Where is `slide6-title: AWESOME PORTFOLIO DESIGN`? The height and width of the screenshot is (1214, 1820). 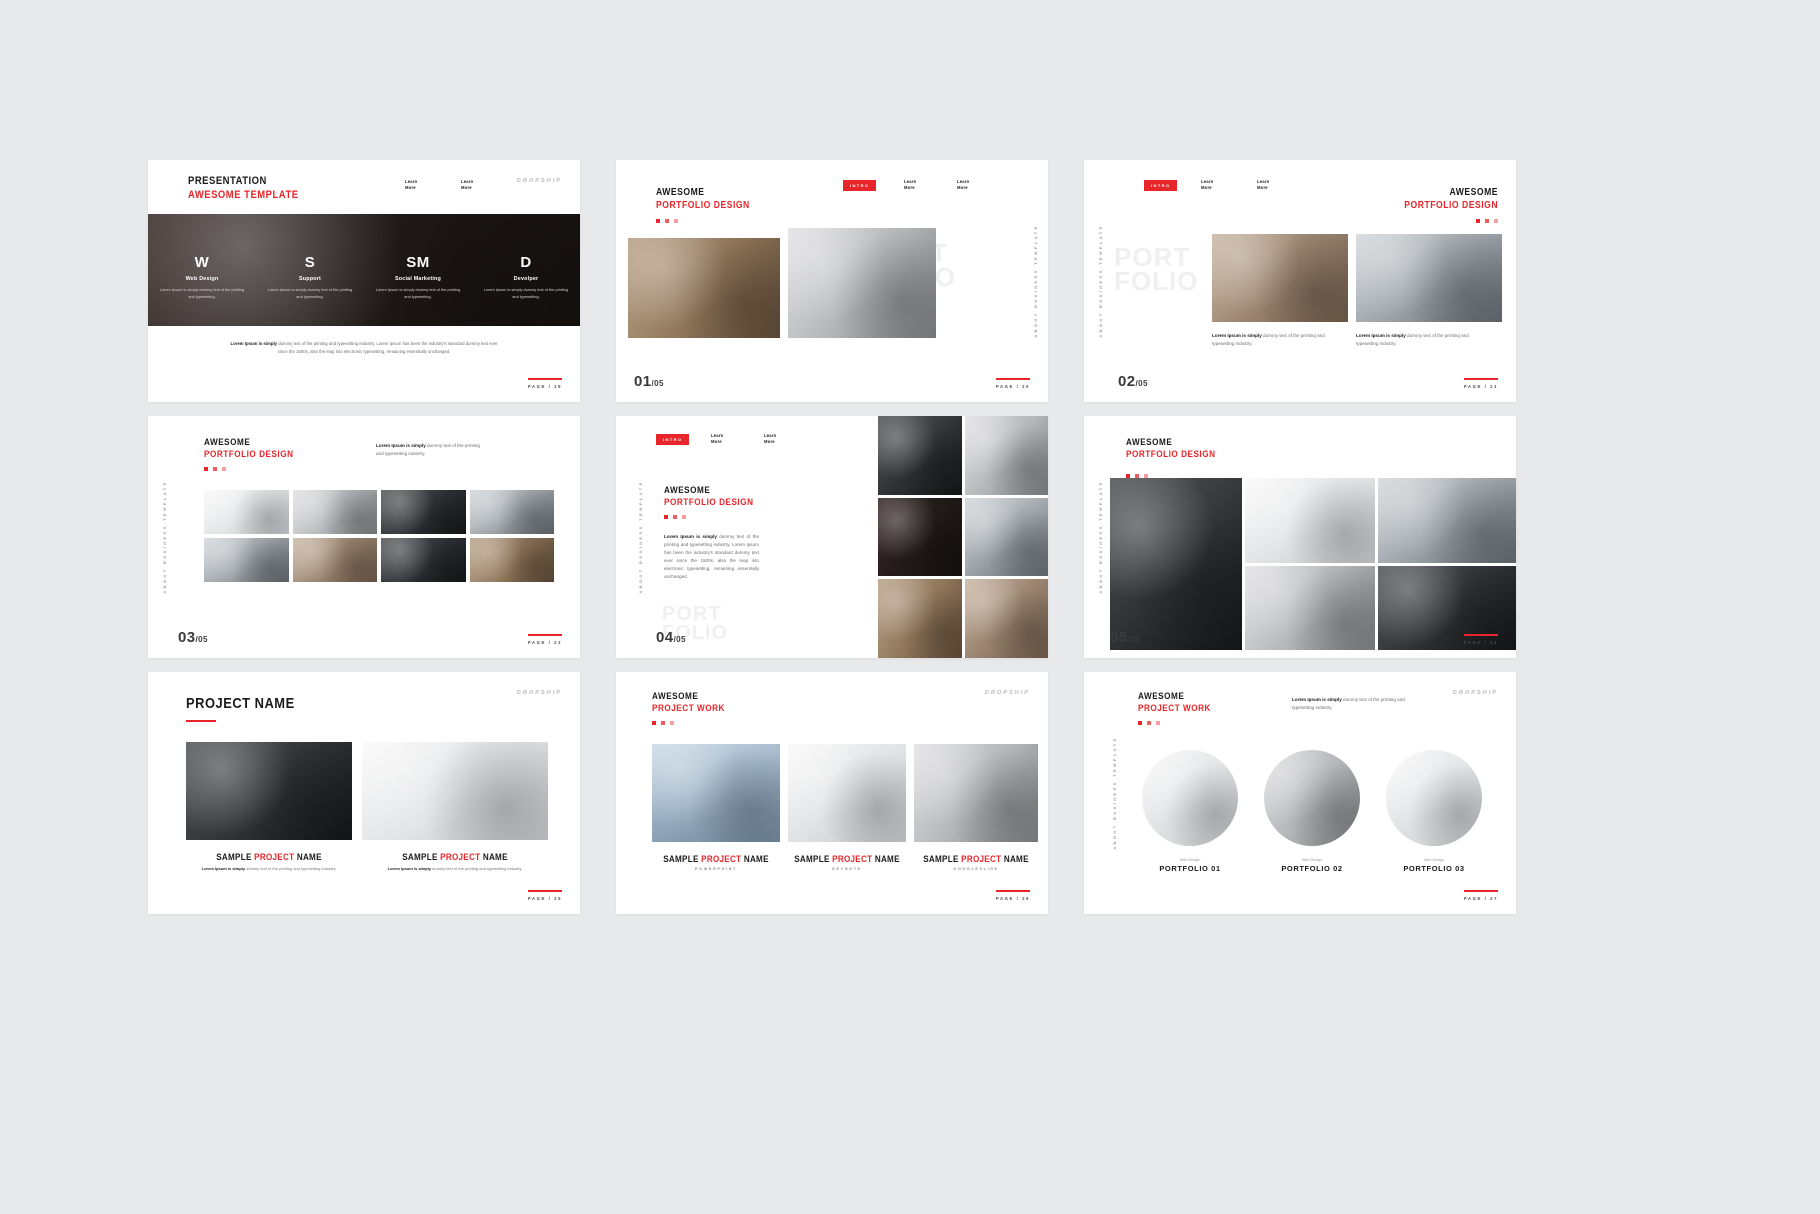
slide6-title: AWESOME PORTFOLIO DESIGN is located at coordinates (1178, 449).